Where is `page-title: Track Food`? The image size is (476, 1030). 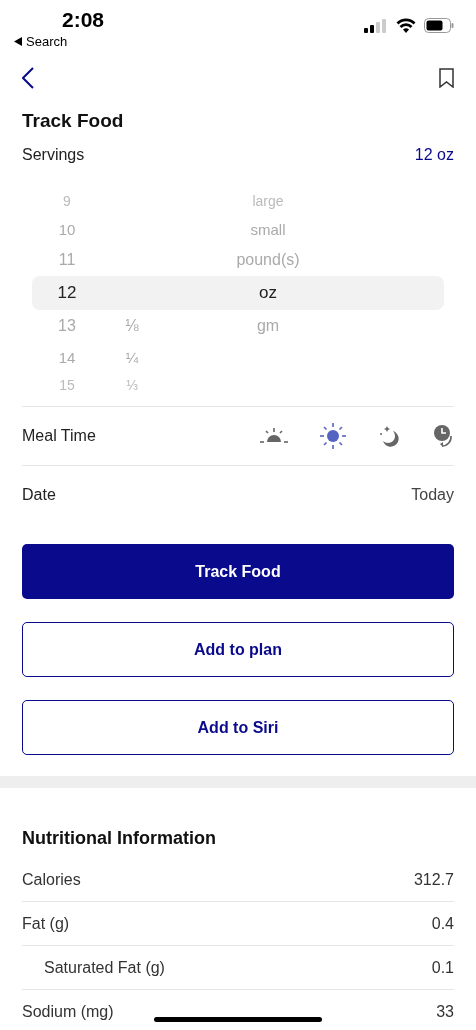
page-title: Track Food is located at coordinates (73, 121).